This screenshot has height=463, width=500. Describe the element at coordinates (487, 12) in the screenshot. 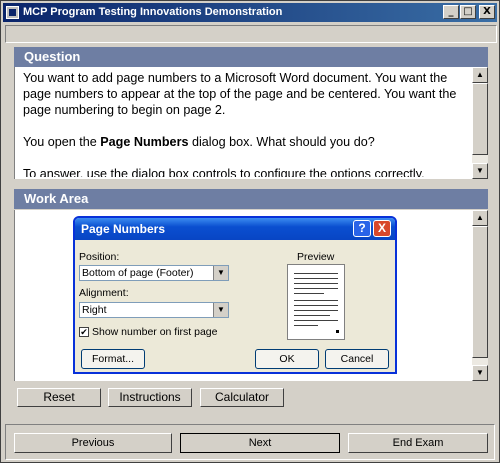

I see `close-button: X` at that location.